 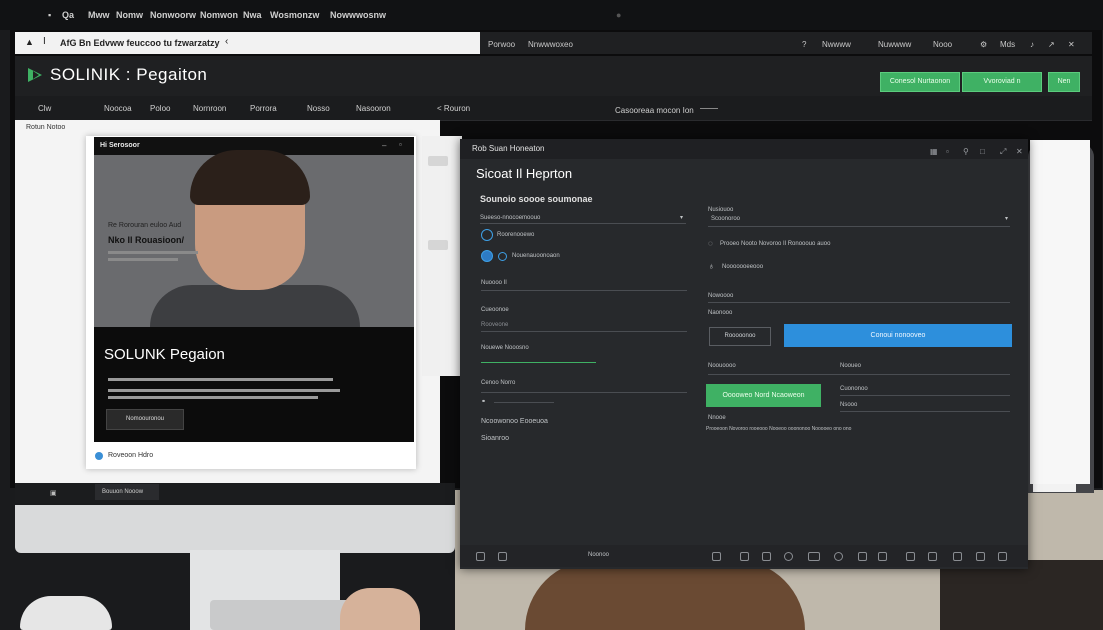 I want to click on settings-icon: ⚙, so click(x=983, y=44).